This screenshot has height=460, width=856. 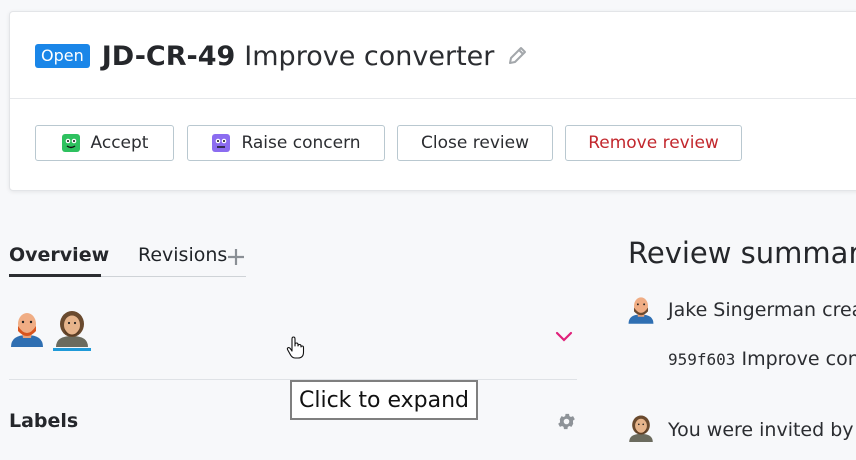 What do you see at coordinates (564, 337) in the screenshot?
I see `chevron-down-icon` at bounding box center [564, 337].